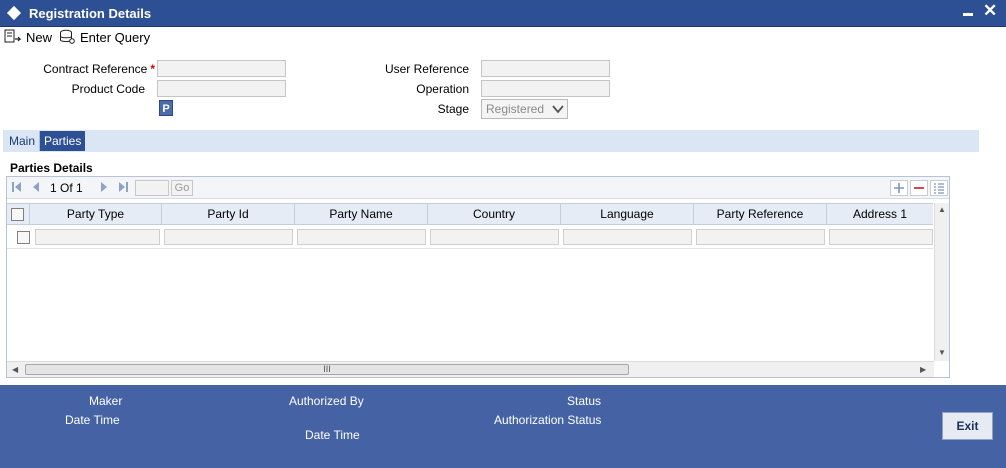 Image resolution: width=1006 pixels, height=468 pixels. Describe the element at coordinates (166, 108) in the screenshot. I see `product-pick-button: P` at that location.